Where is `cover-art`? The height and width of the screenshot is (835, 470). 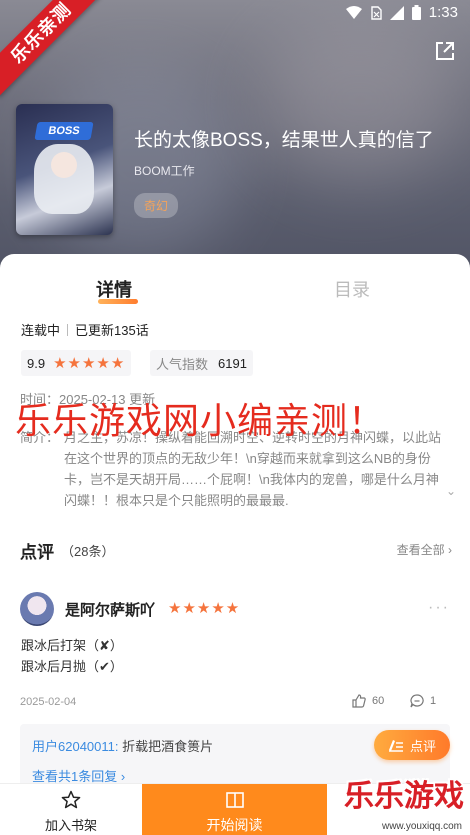
cover-art is located at coordinates (64, 165).